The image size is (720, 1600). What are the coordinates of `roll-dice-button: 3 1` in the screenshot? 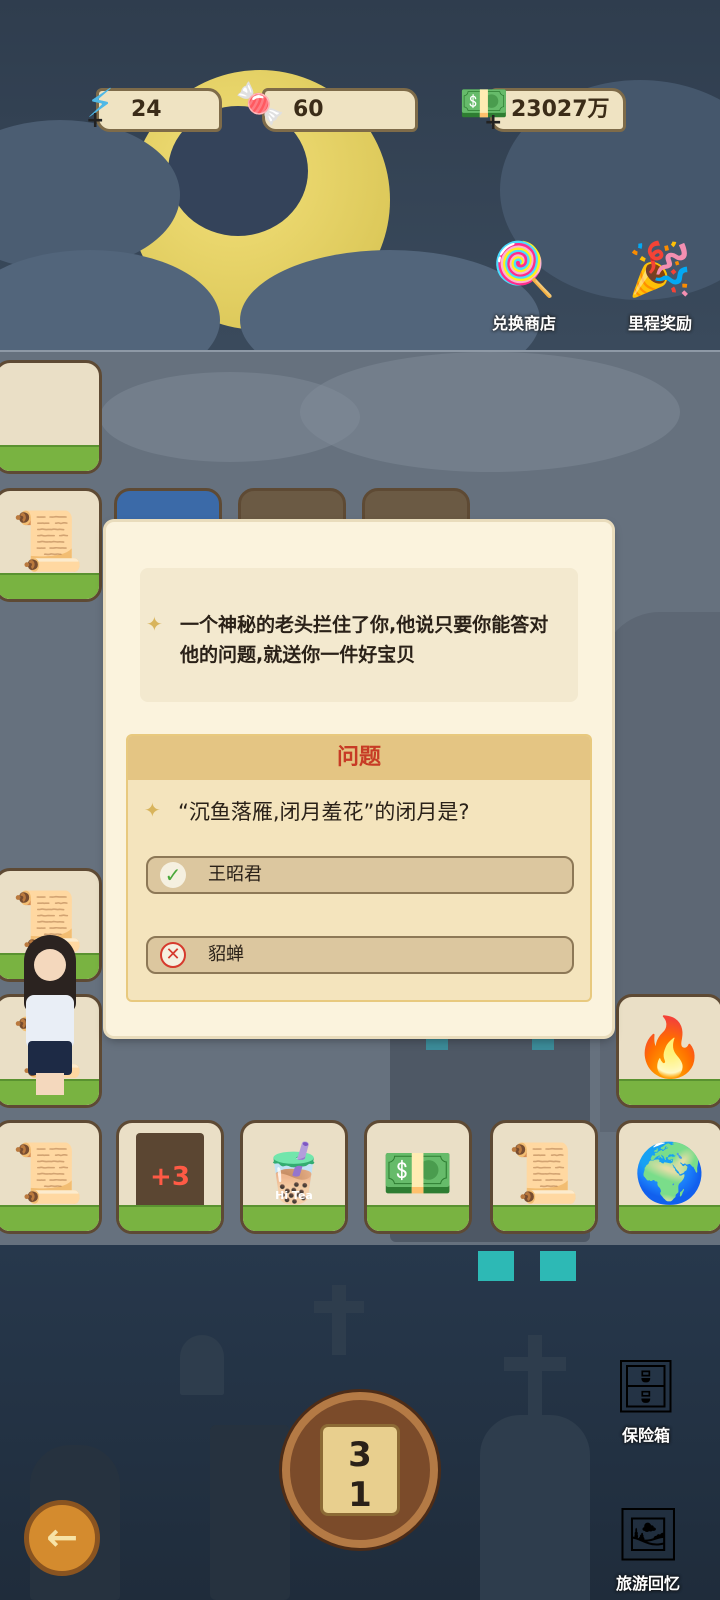 It's located at (360, 1470).